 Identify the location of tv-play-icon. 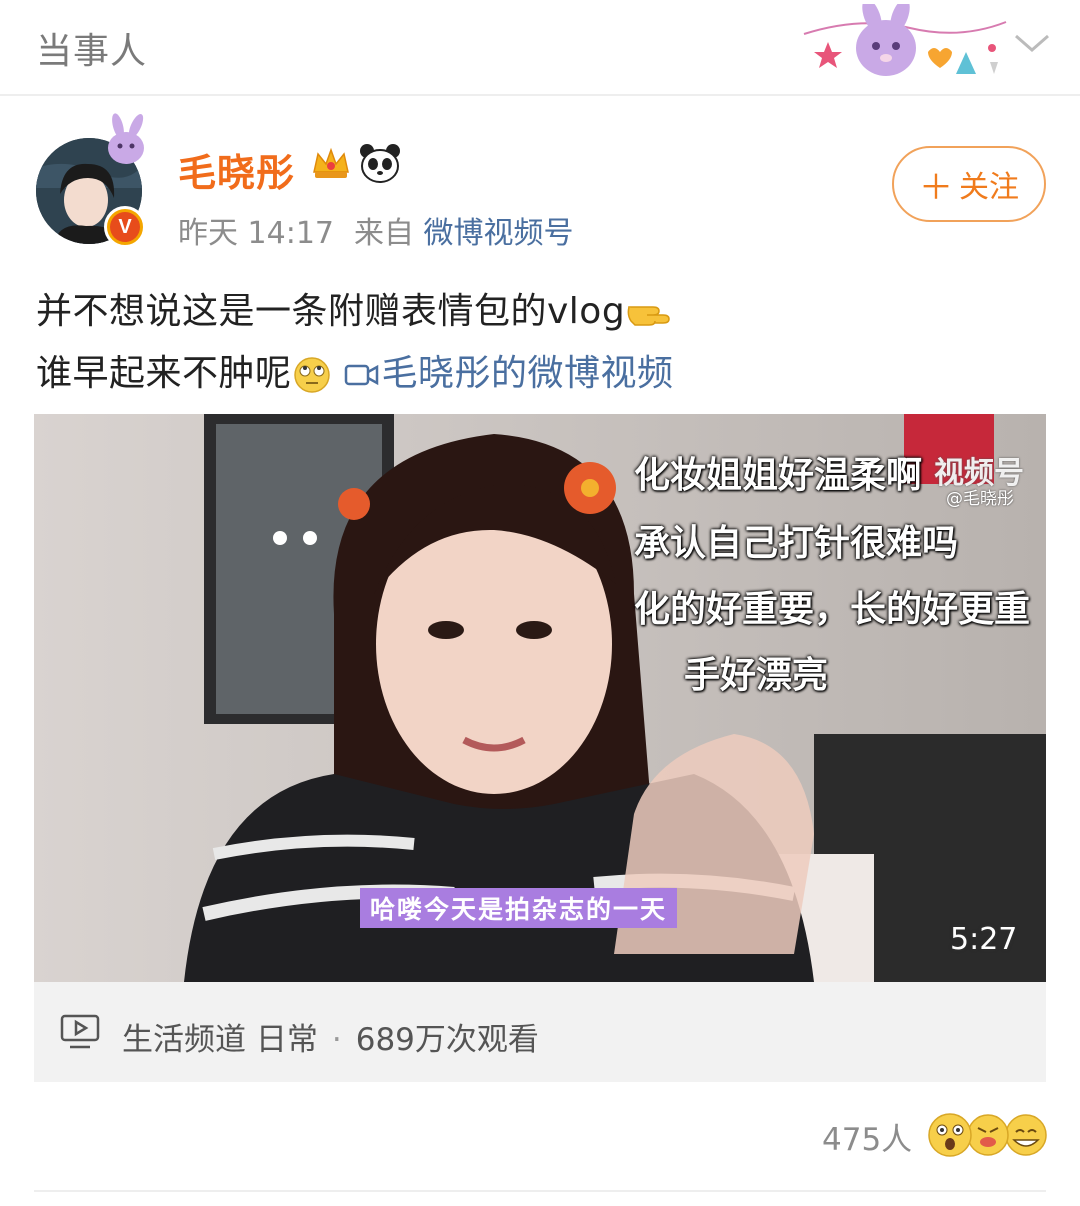
(80, 1031).